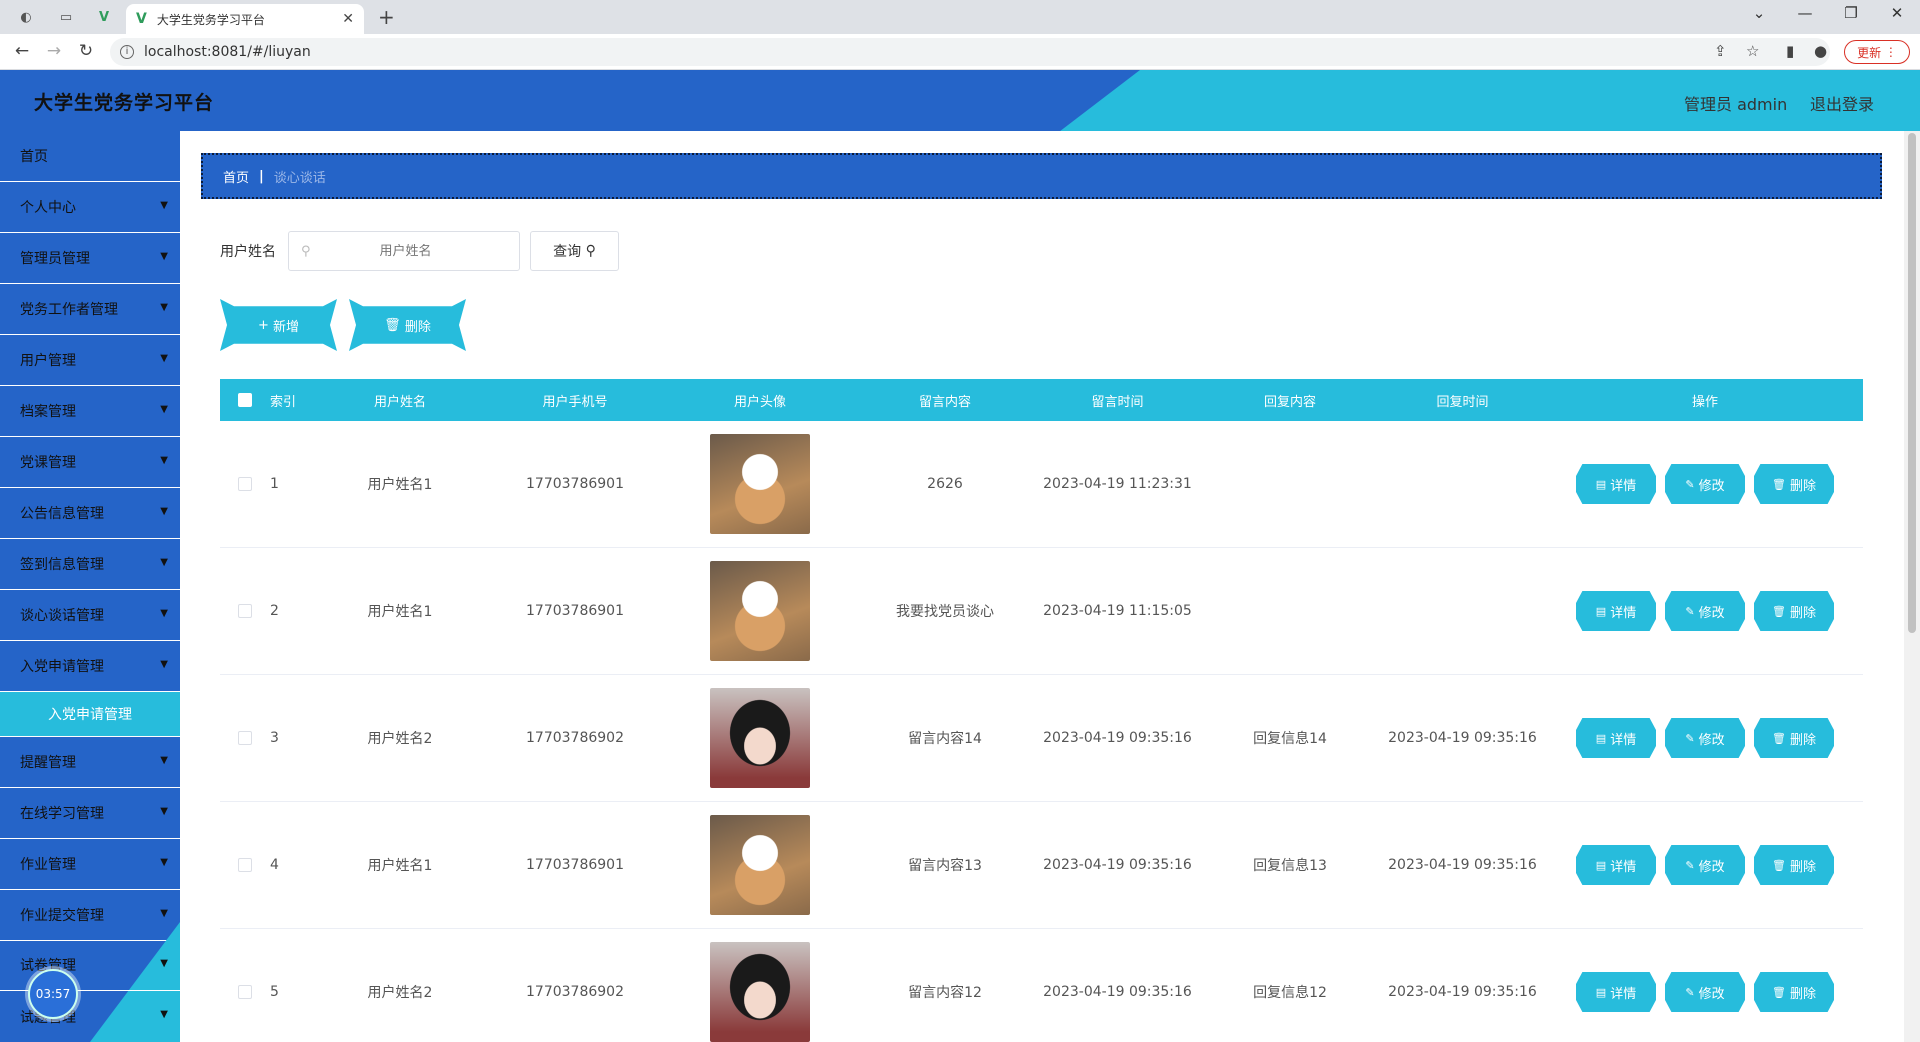 Image resolution: width=1920 pixels, height=1042 pixels. I want to click on browser-tab-bar: ◐ ▭ V V 大学生党务学习平台 ✕ + ⌄ — ❐ ✕, so click(960, 17).